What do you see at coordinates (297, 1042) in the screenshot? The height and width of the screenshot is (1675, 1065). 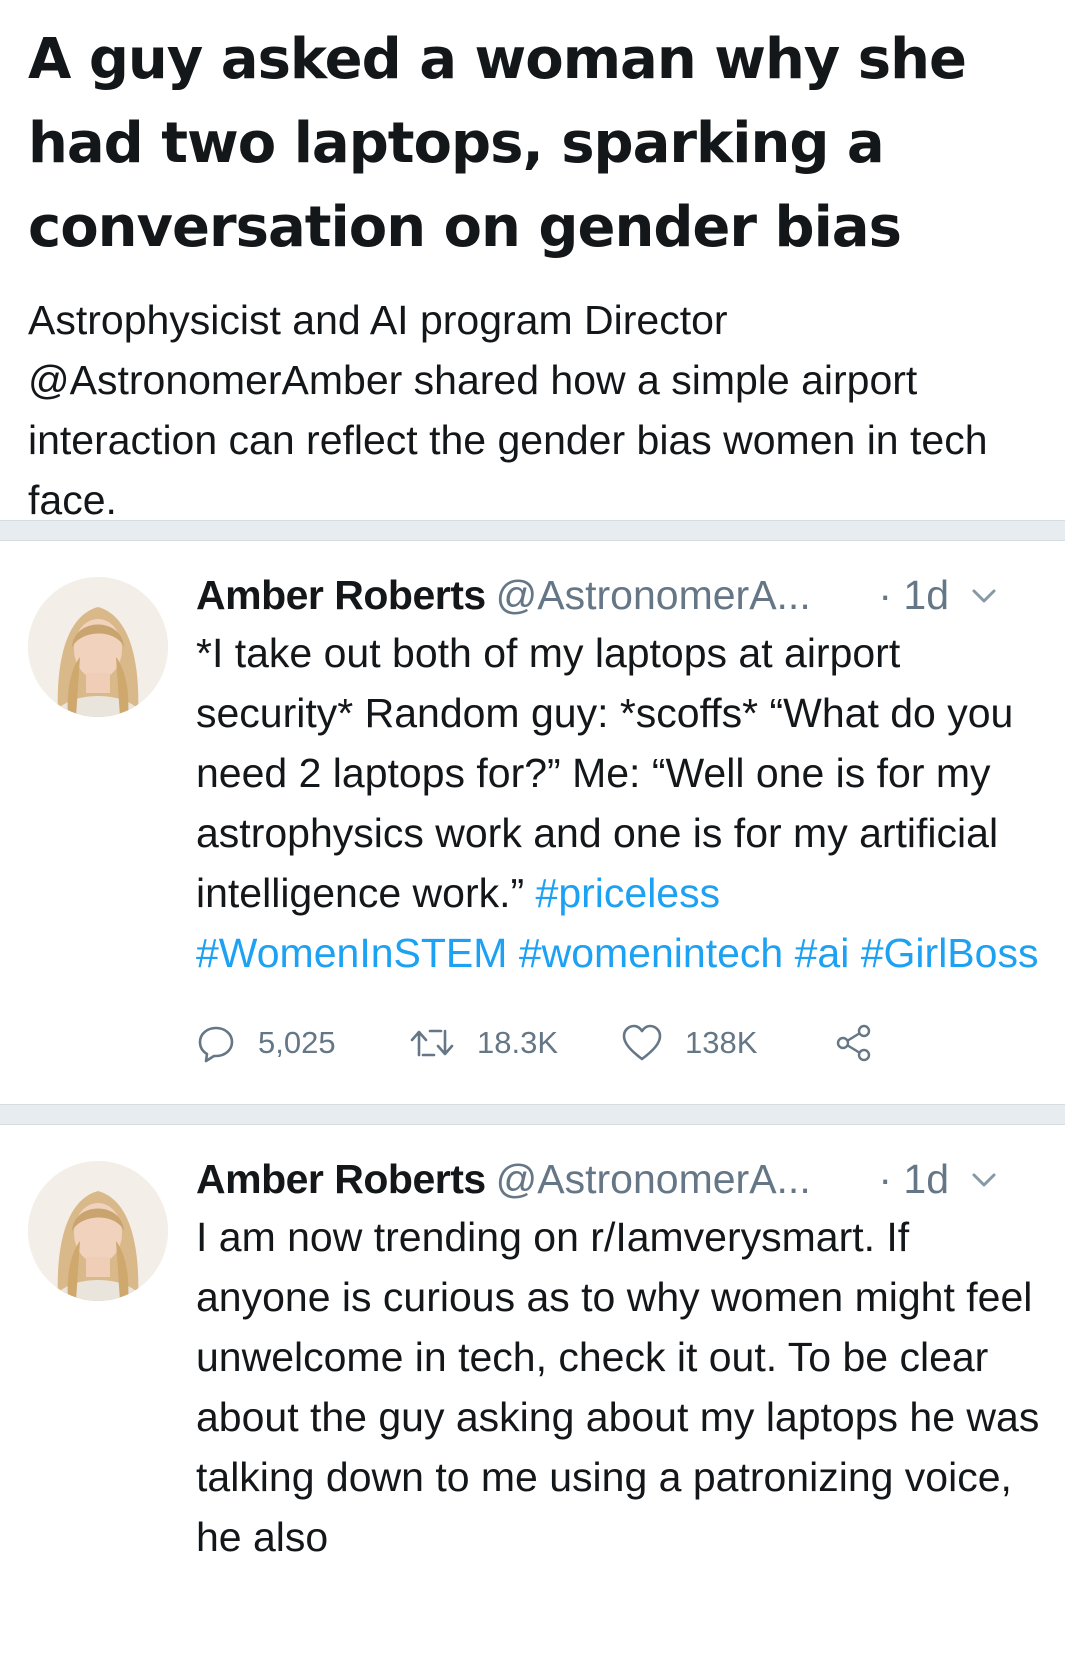 I see `reply-count: 5,025` at bounding box center [297, 1042].